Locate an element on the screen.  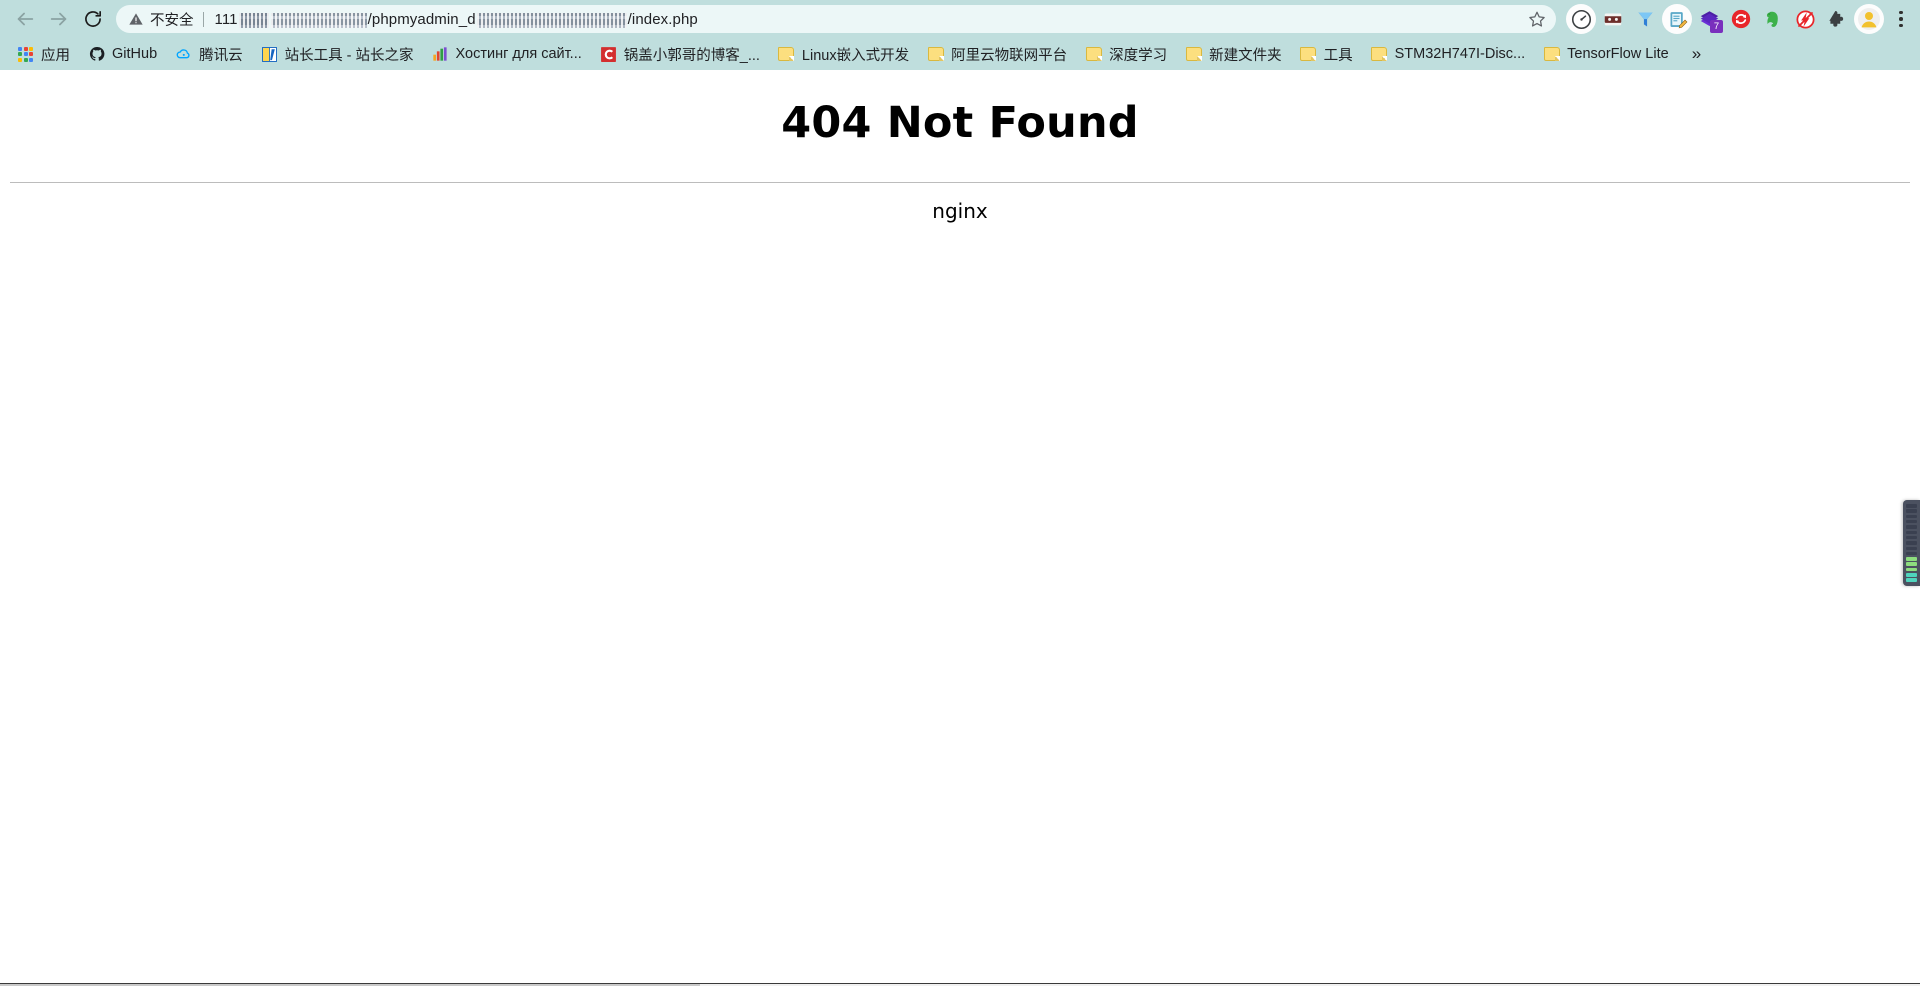
profile-button is located at coordinates (1869, 19).